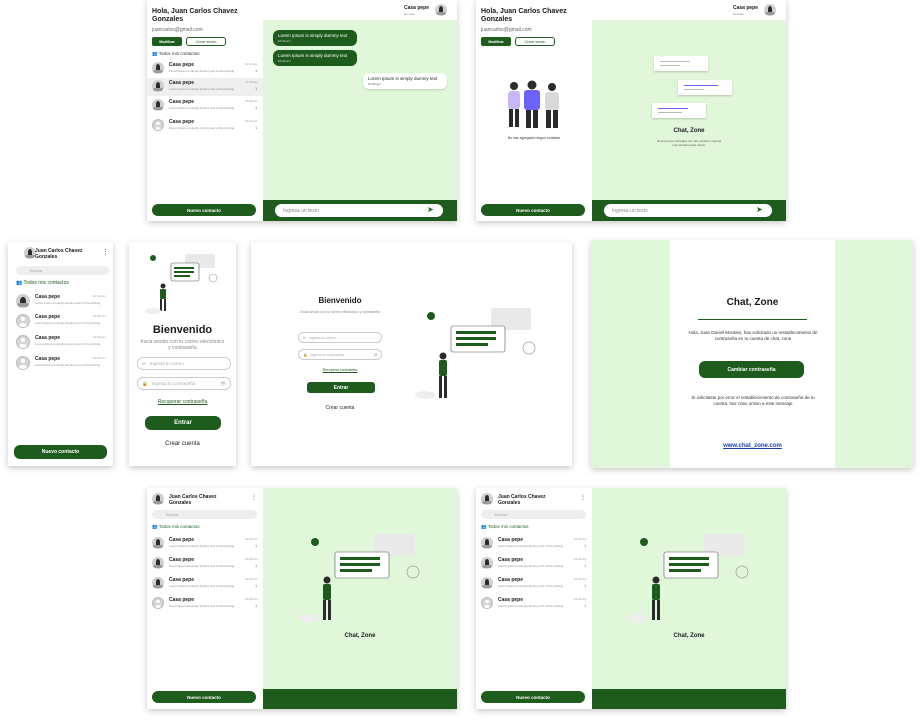 This screenshot has width=922, height=724. Describe the element at coordinates (746, 8) in the screenshot. I see `chat-contact-name: Casa pepe` at that location.